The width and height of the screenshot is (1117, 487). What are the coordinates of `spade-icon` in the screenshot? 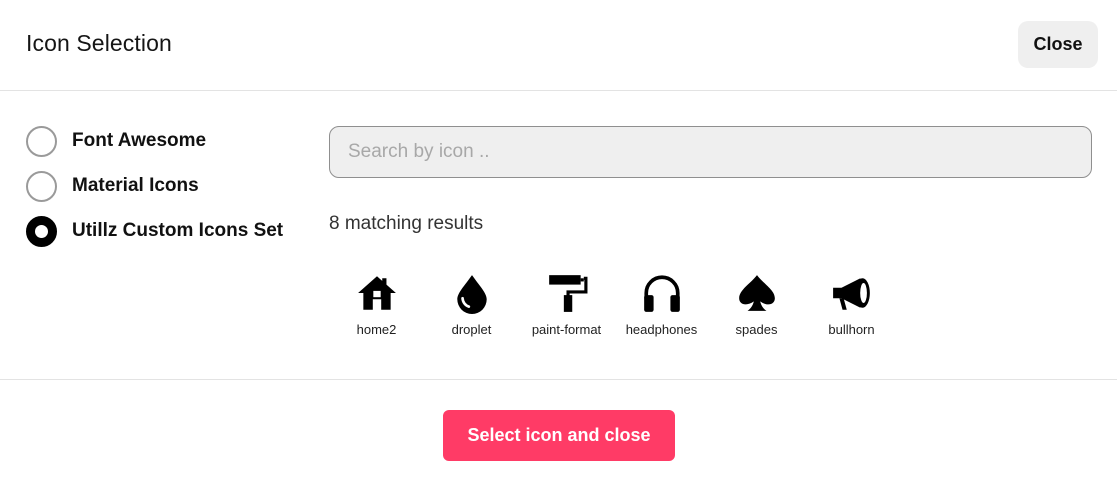 It's located at (756, 293).